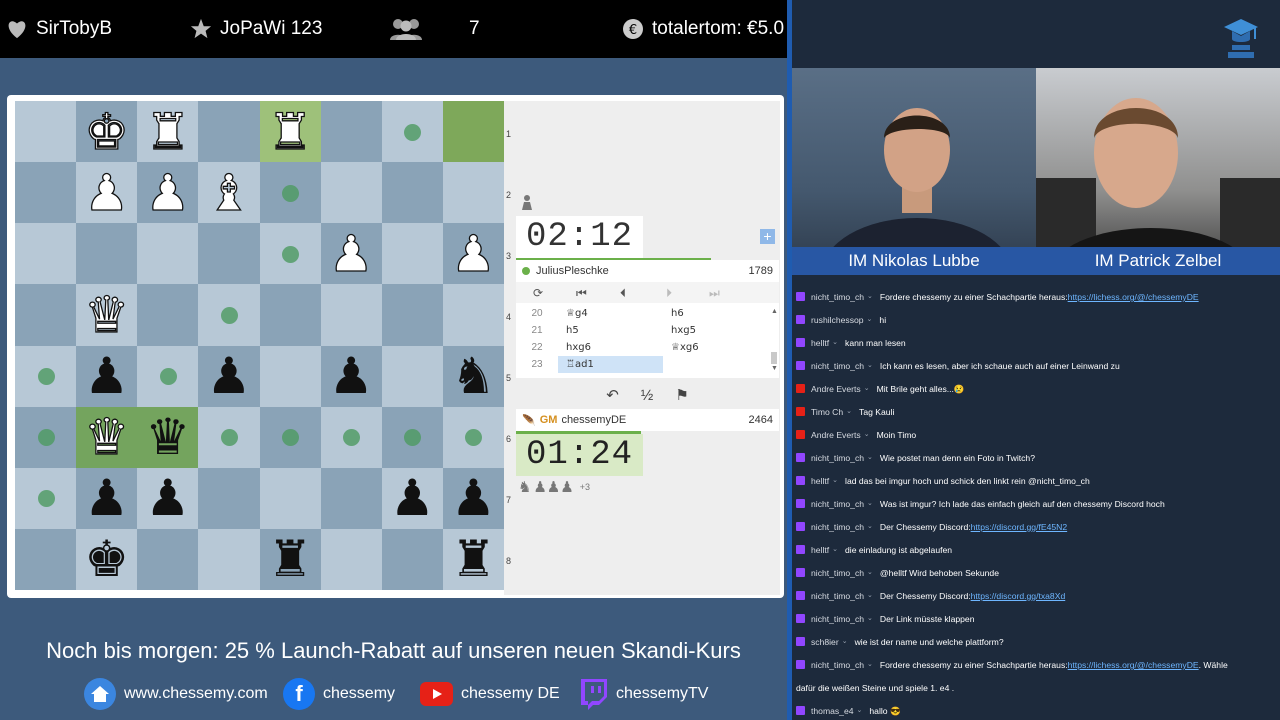  What do you see at coordinates (836, 435) in the screenshot?
I see `chat-username: Andre Everts` at bounding box center [836, 435].